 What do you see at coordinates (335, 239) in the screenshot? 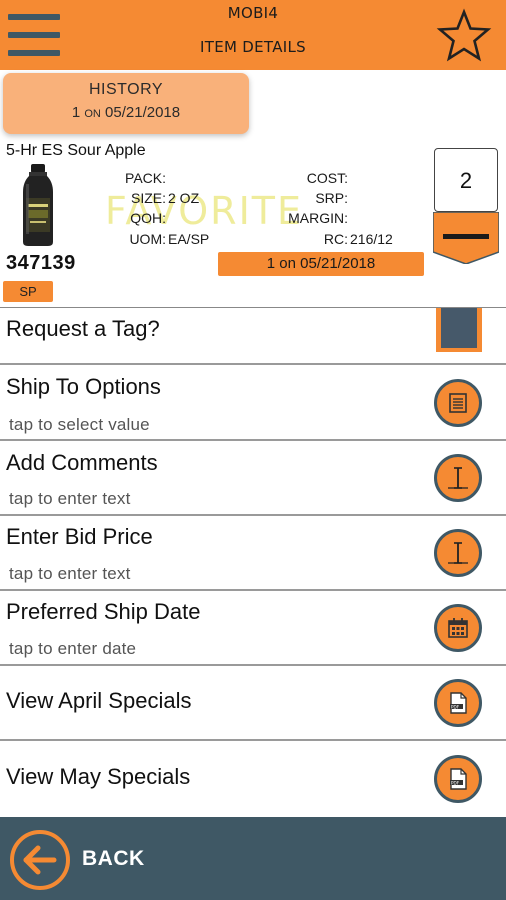
I see `rc-label: RC:` at bounding box center [335, 239].